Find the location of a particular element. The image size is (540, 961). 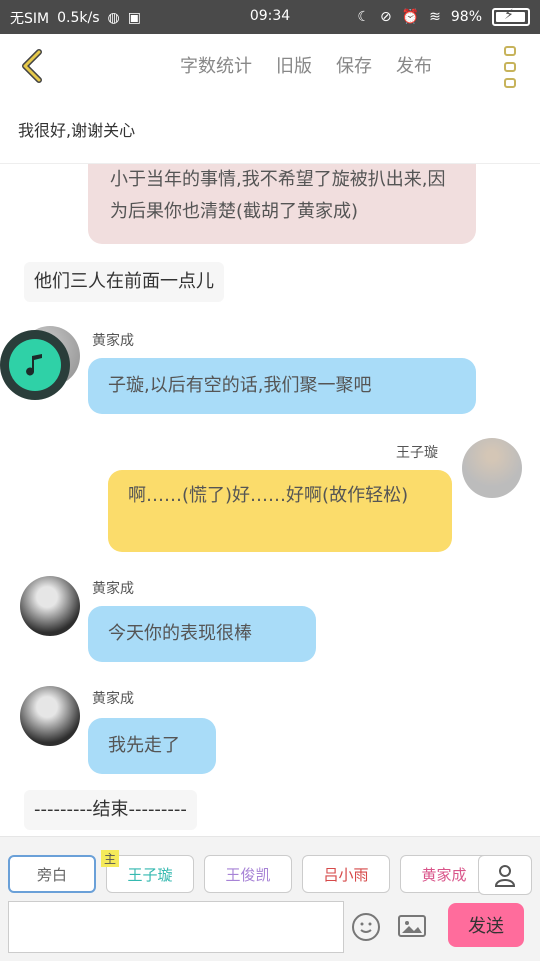

message-input is located at coordinates (176, 927).